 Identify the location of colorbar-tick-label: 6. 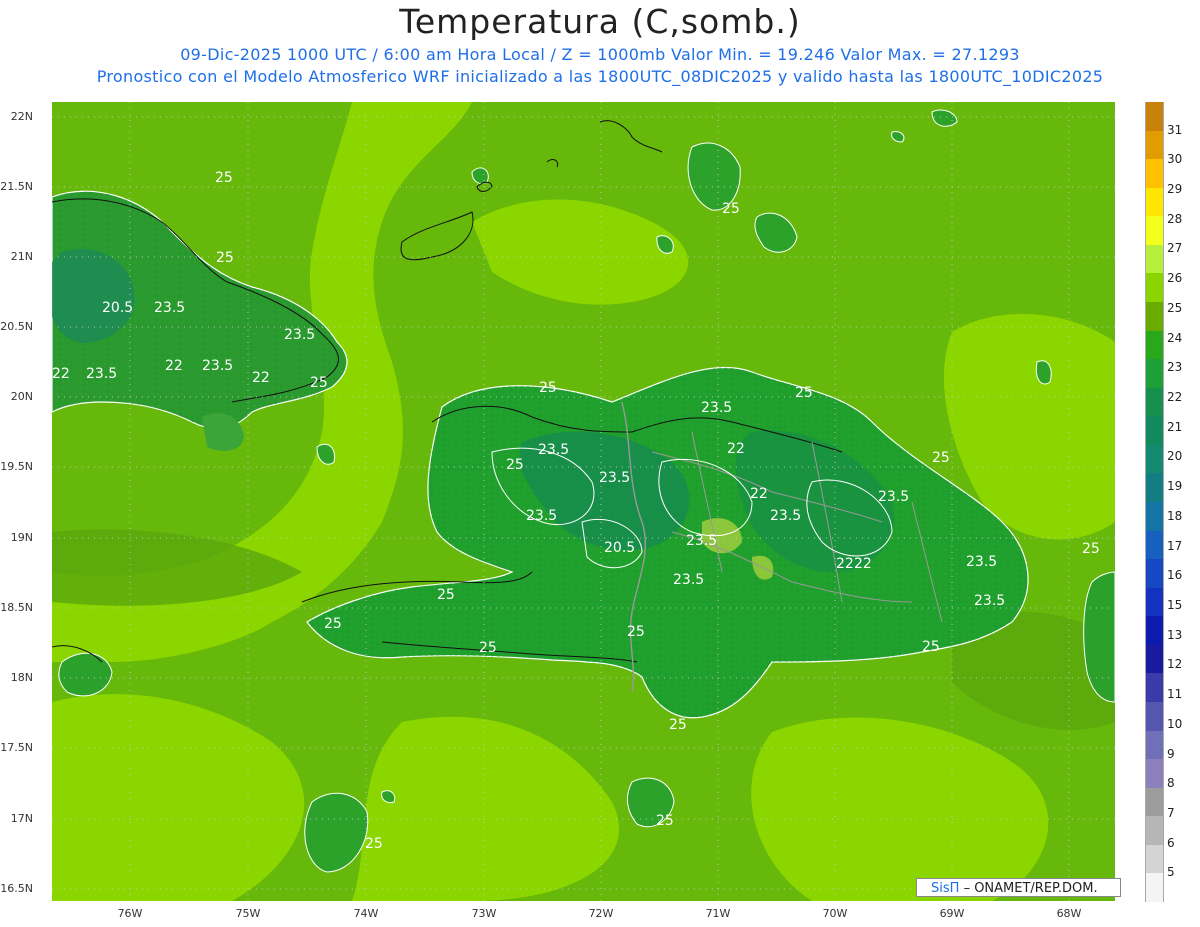
(1171, 842).